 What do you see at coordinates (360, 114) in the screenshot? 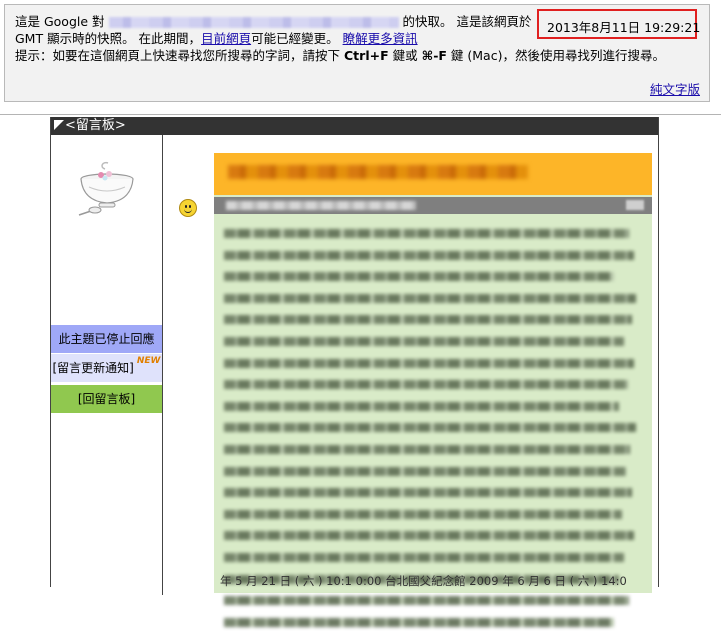
I see `banner-divider` at bounding box center [360, 114].